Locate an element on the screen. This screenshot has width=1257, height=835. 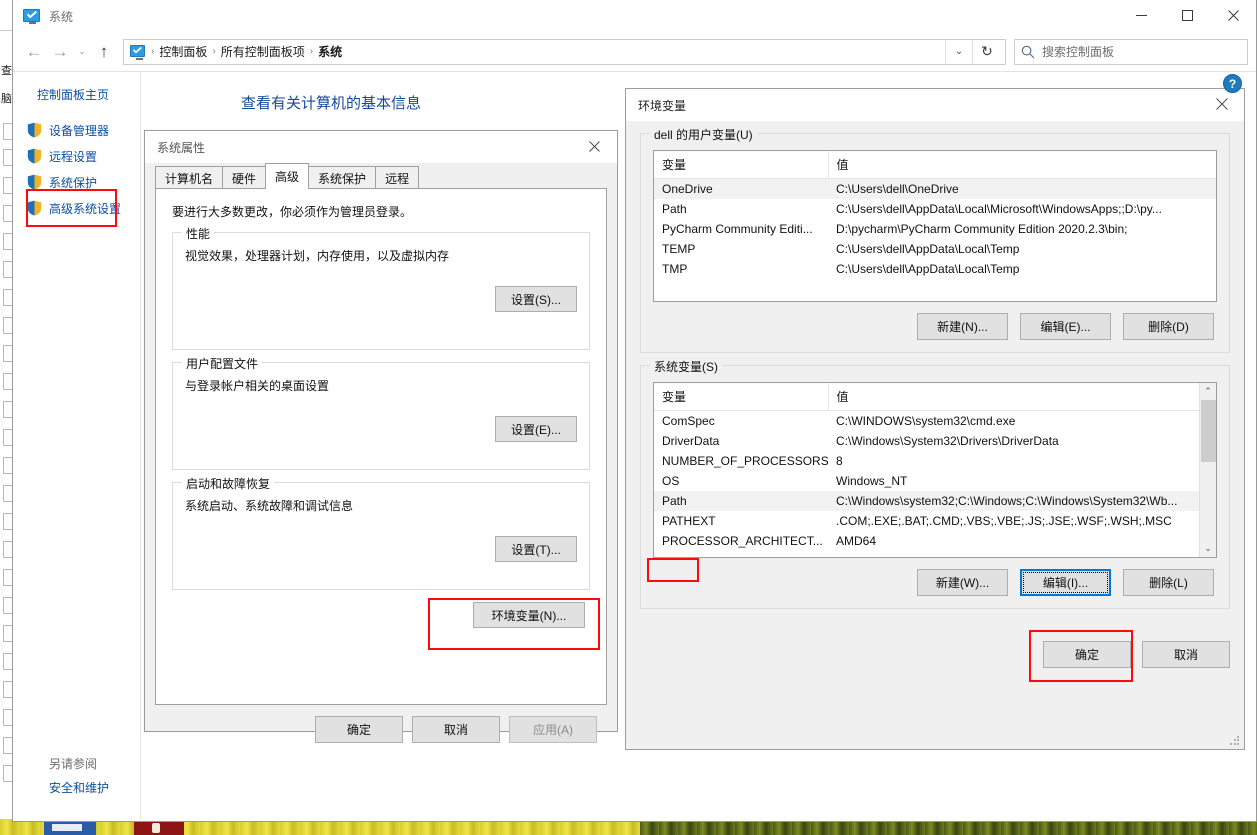
chevron-down-icon: ⌄ is located at coordinates (959, 51).